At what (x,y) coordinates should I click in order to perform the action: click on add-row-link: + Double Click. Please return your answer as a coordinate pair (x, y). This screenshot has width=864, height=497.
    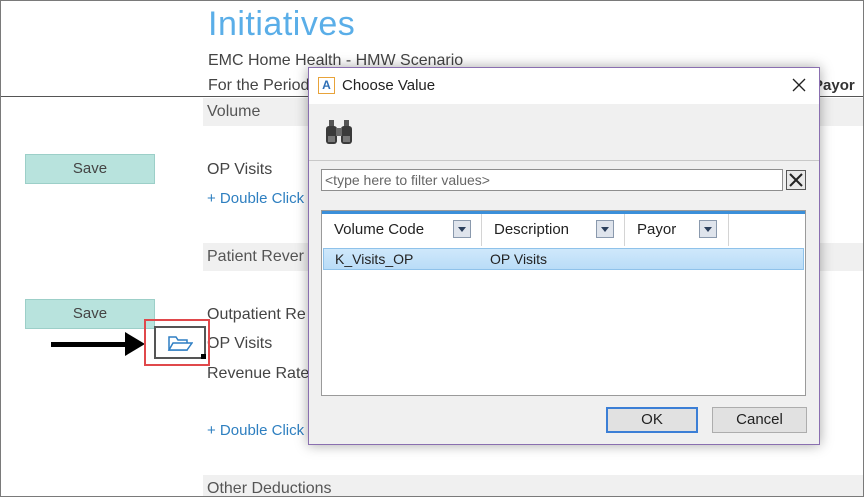
    Looking at the image, I should click on (255, 198).